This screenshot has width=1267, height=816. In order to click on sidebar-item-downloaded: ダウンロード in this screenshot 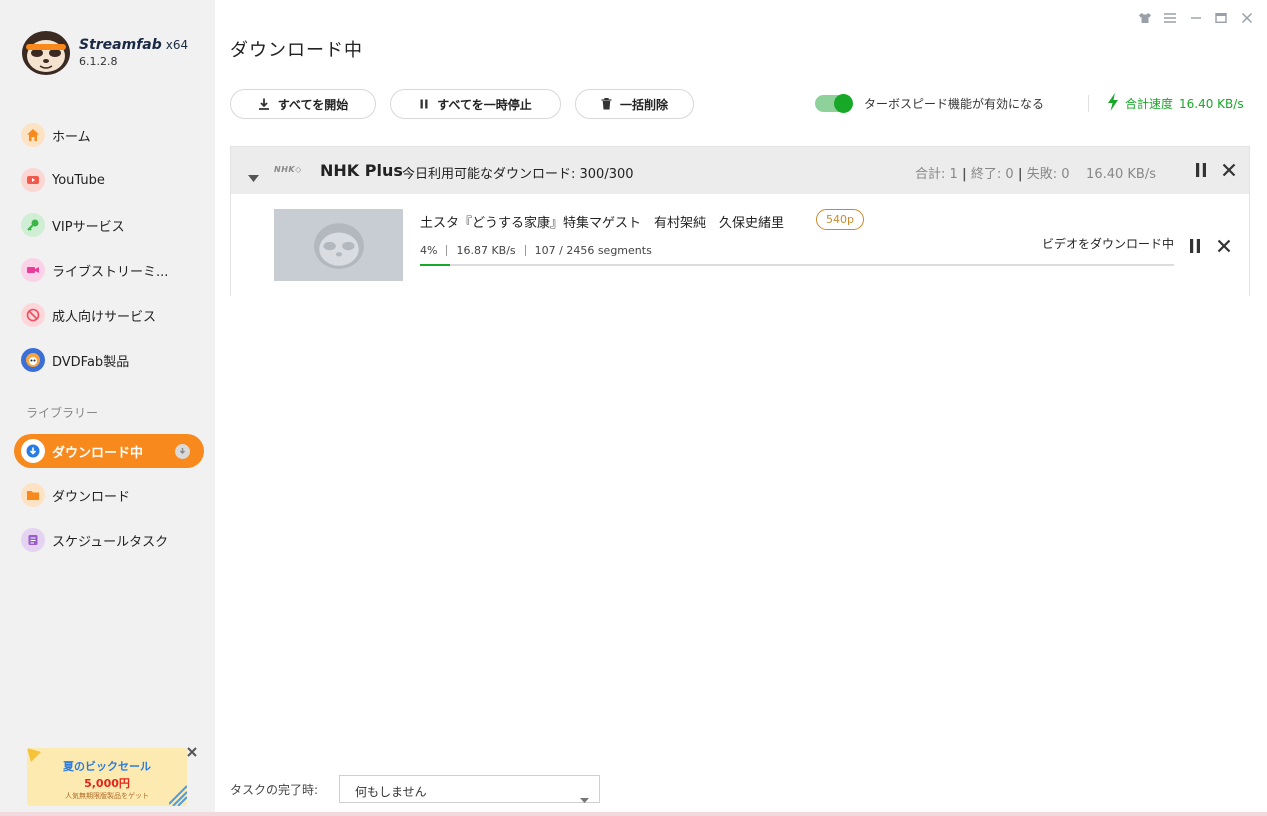, I will do `click(109, 495)`.